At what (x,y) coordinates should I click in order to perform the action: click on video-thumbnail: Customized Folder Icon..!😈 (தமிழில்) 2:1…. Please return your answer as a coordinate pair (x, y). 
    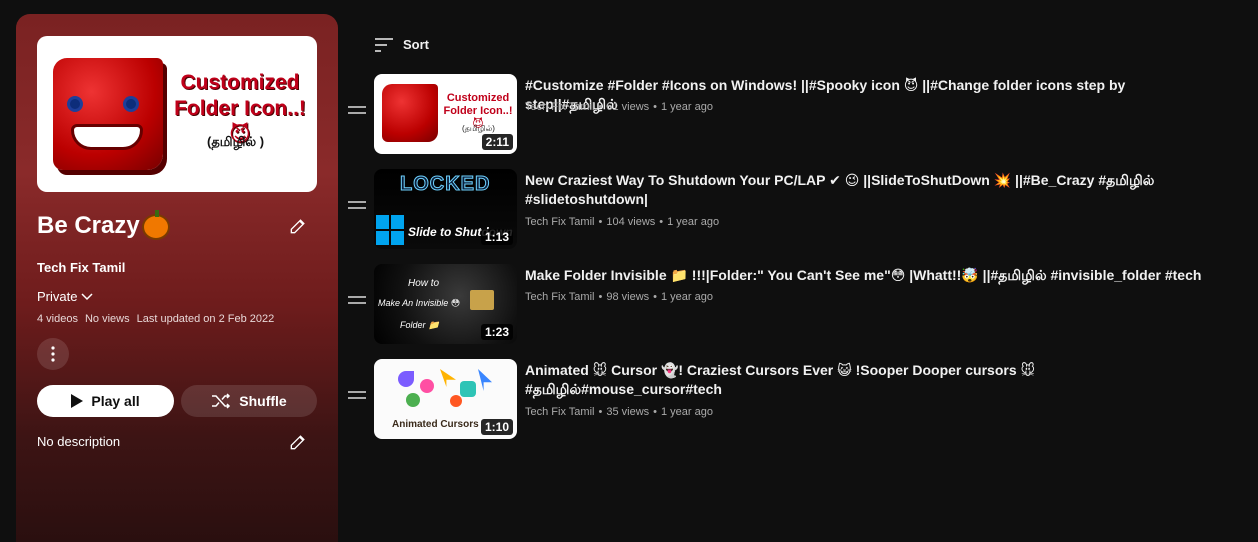
    Looking at the image, I should click on (445, 114).